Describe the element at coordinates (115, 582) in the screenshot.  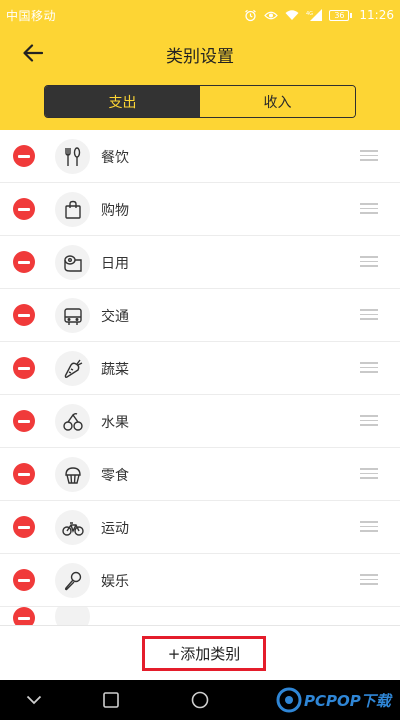
I see `category-label: 娱乐` at that location.